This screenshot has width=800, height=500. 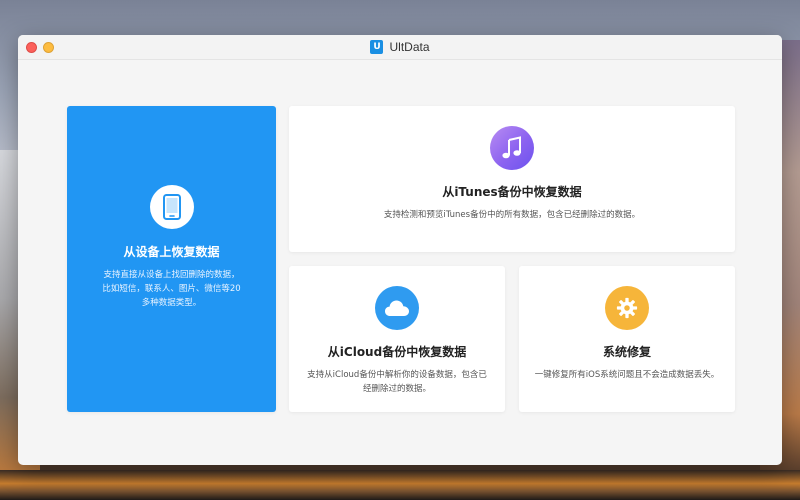 I want to click on recover-from-device-desc: 支持直接从设备上找回删除的数据，比如短信，联系人、图片、微信等20多种数据类型。, so click(x=171, y=288).